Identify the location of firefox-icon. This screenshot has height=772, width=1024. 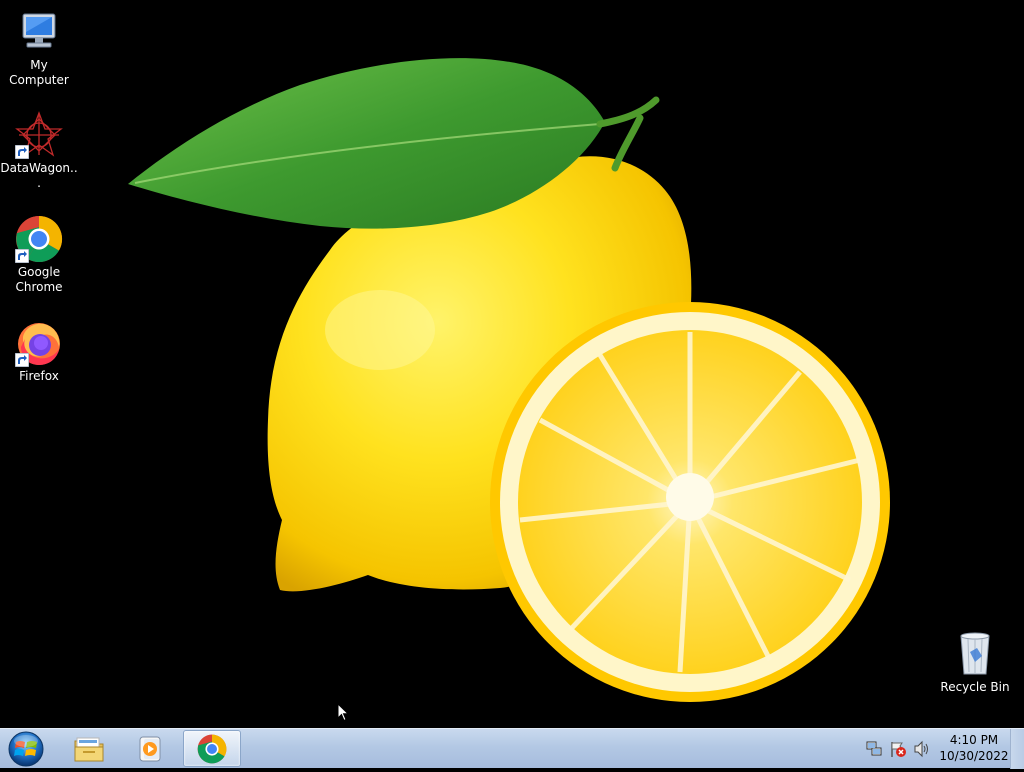
(39, 343).